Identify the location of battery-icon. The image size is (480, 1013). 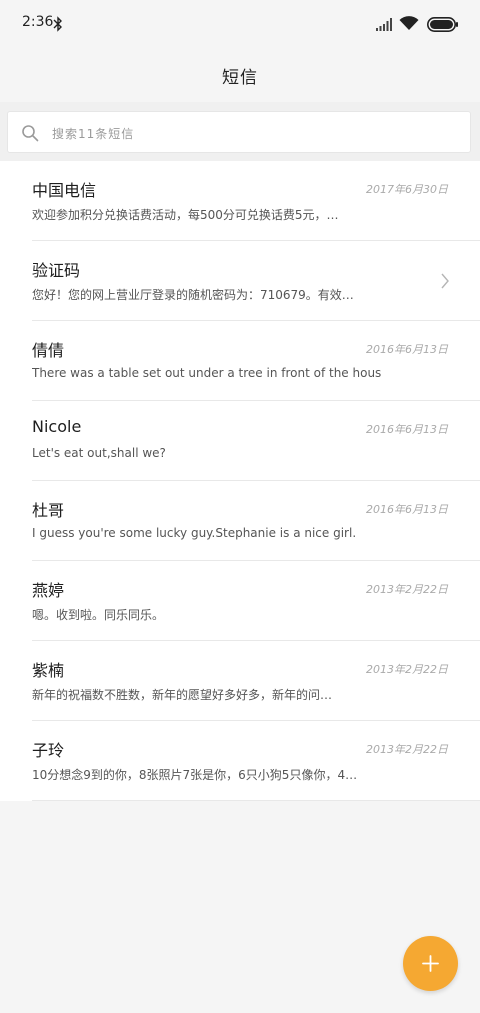
(442, 24).